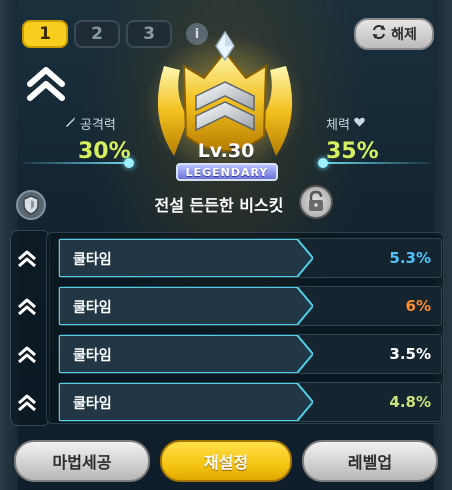 This screenshot has height=490, width=452. I want to click on attack-value: 30%, so click(104, 151).